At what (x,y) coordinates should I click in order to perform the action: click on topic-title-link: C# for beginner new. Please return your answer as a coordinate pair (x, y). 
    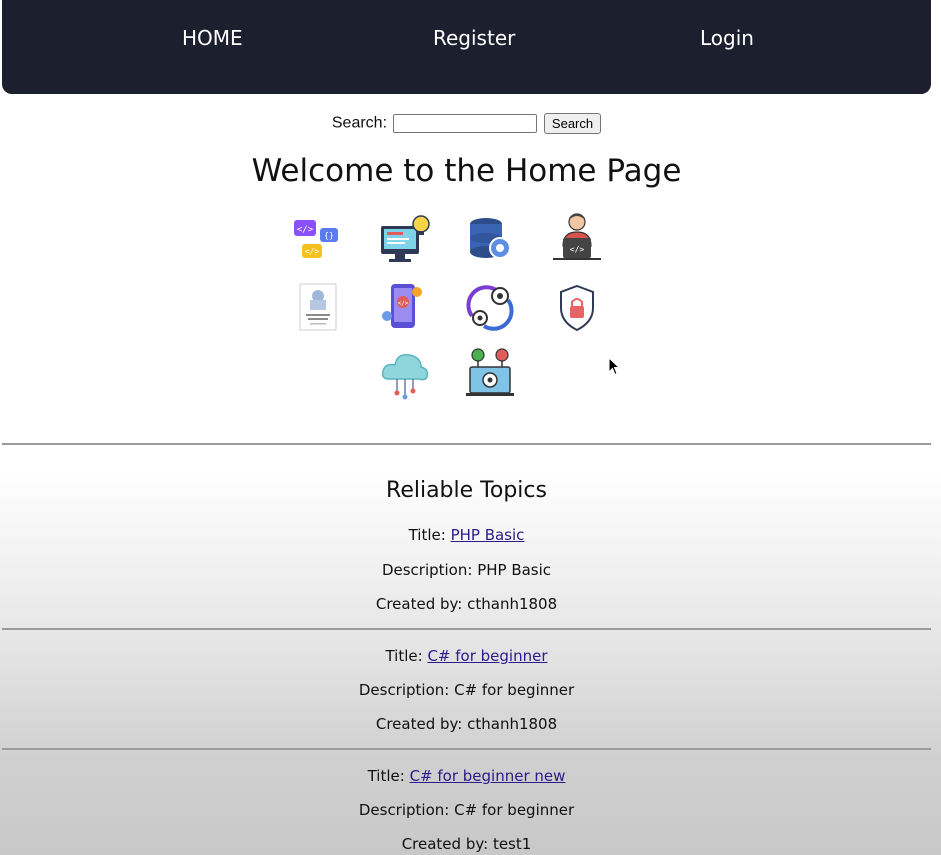
    Looking at the image, I should click on (488, 776).